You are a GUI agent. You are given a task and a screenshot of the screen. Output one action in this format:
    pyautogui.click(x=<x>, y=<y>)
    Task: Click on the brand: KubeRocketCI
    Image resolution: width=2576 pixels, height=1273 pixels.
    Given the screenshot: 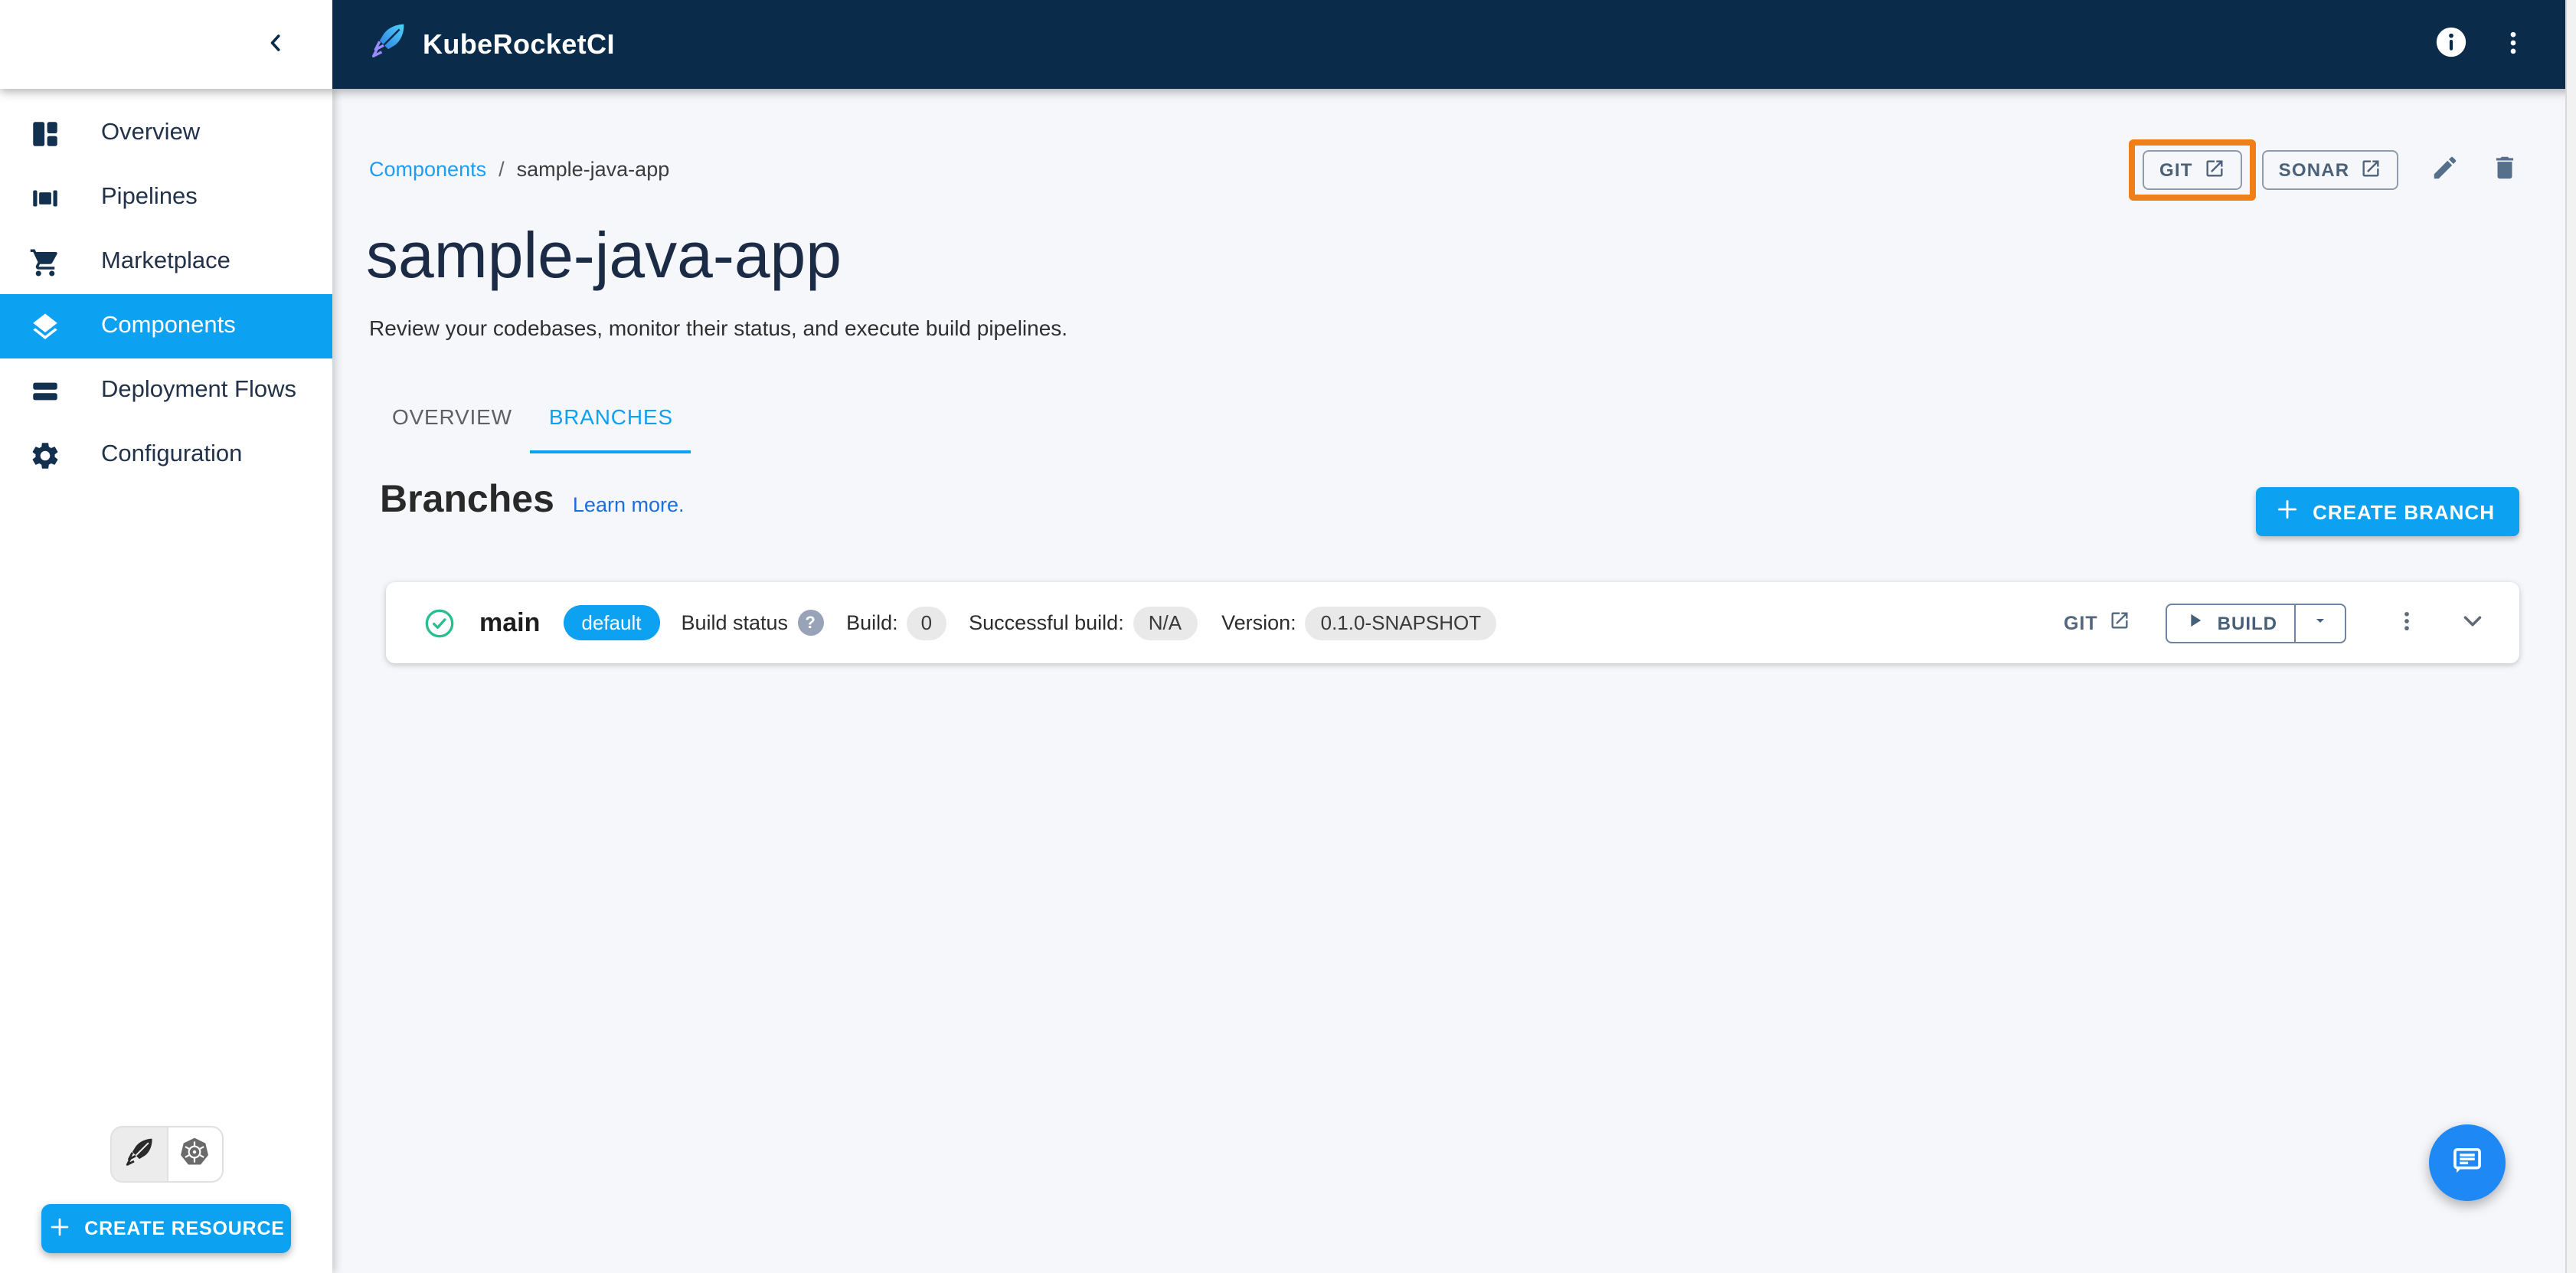 What is the action you would take?
    pyautogui.click(x=491, y=44)
    